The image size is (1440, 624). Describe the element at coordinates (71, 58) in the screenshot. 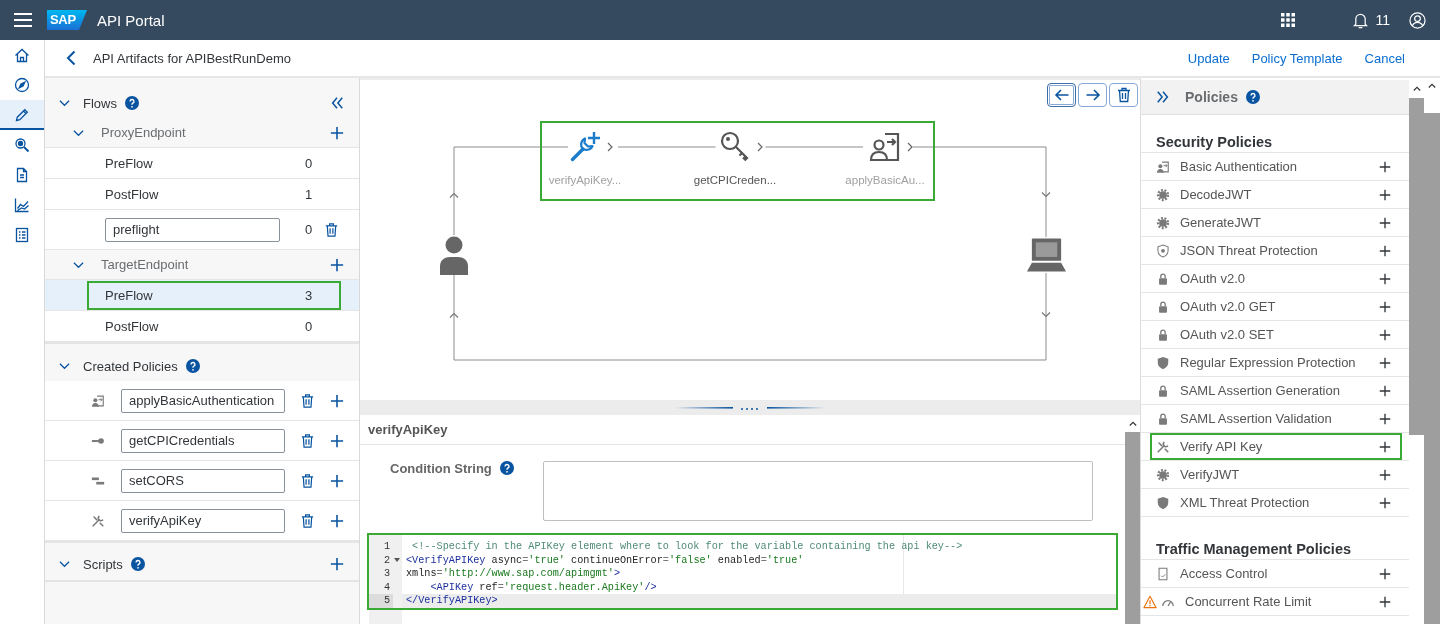

I see `back-button` at that location.